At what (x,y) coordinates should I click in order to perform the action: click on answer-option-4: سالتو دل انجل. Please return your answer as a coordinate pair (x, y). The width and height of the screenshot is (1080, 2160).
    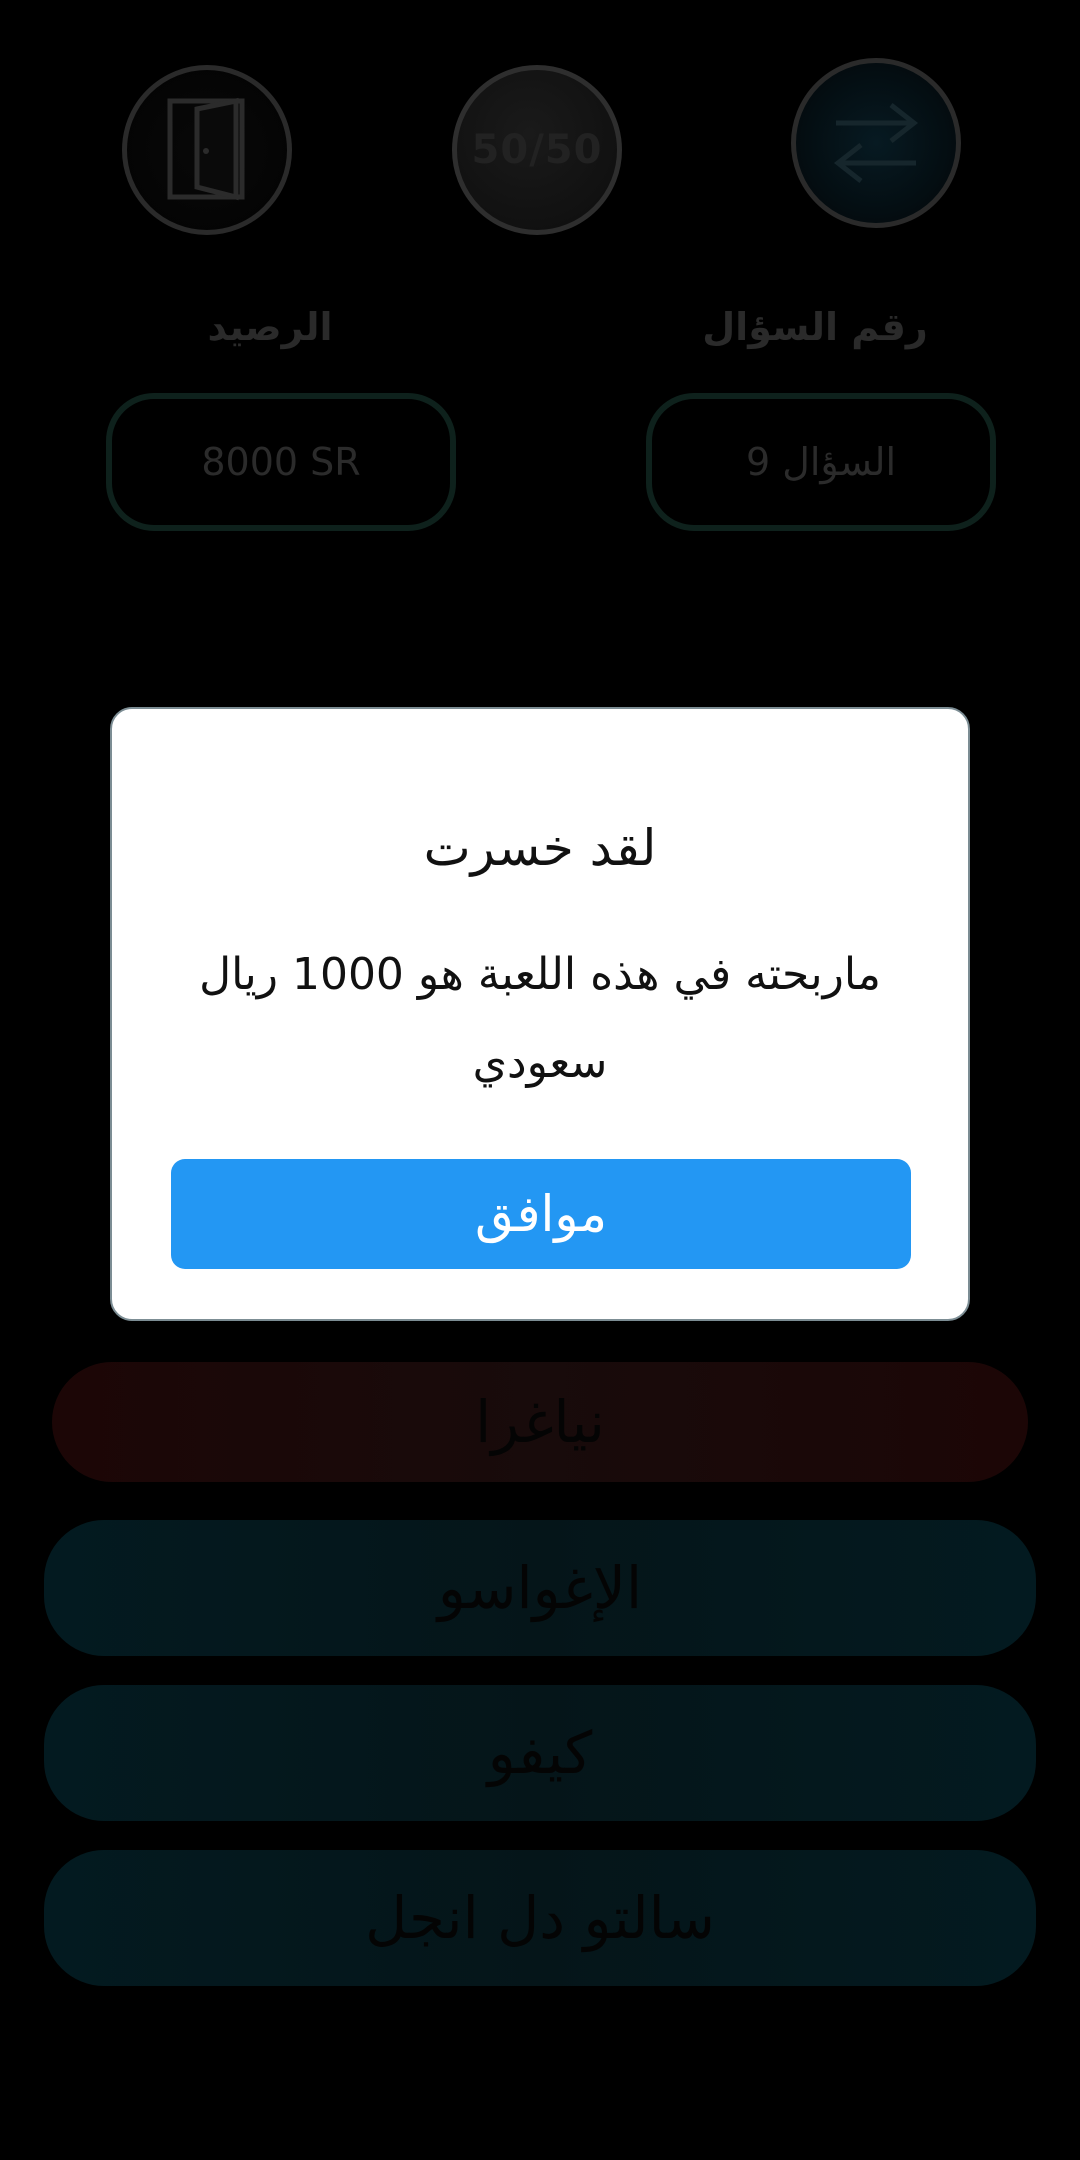
    Looking at the image, I should click on (540, 1918).